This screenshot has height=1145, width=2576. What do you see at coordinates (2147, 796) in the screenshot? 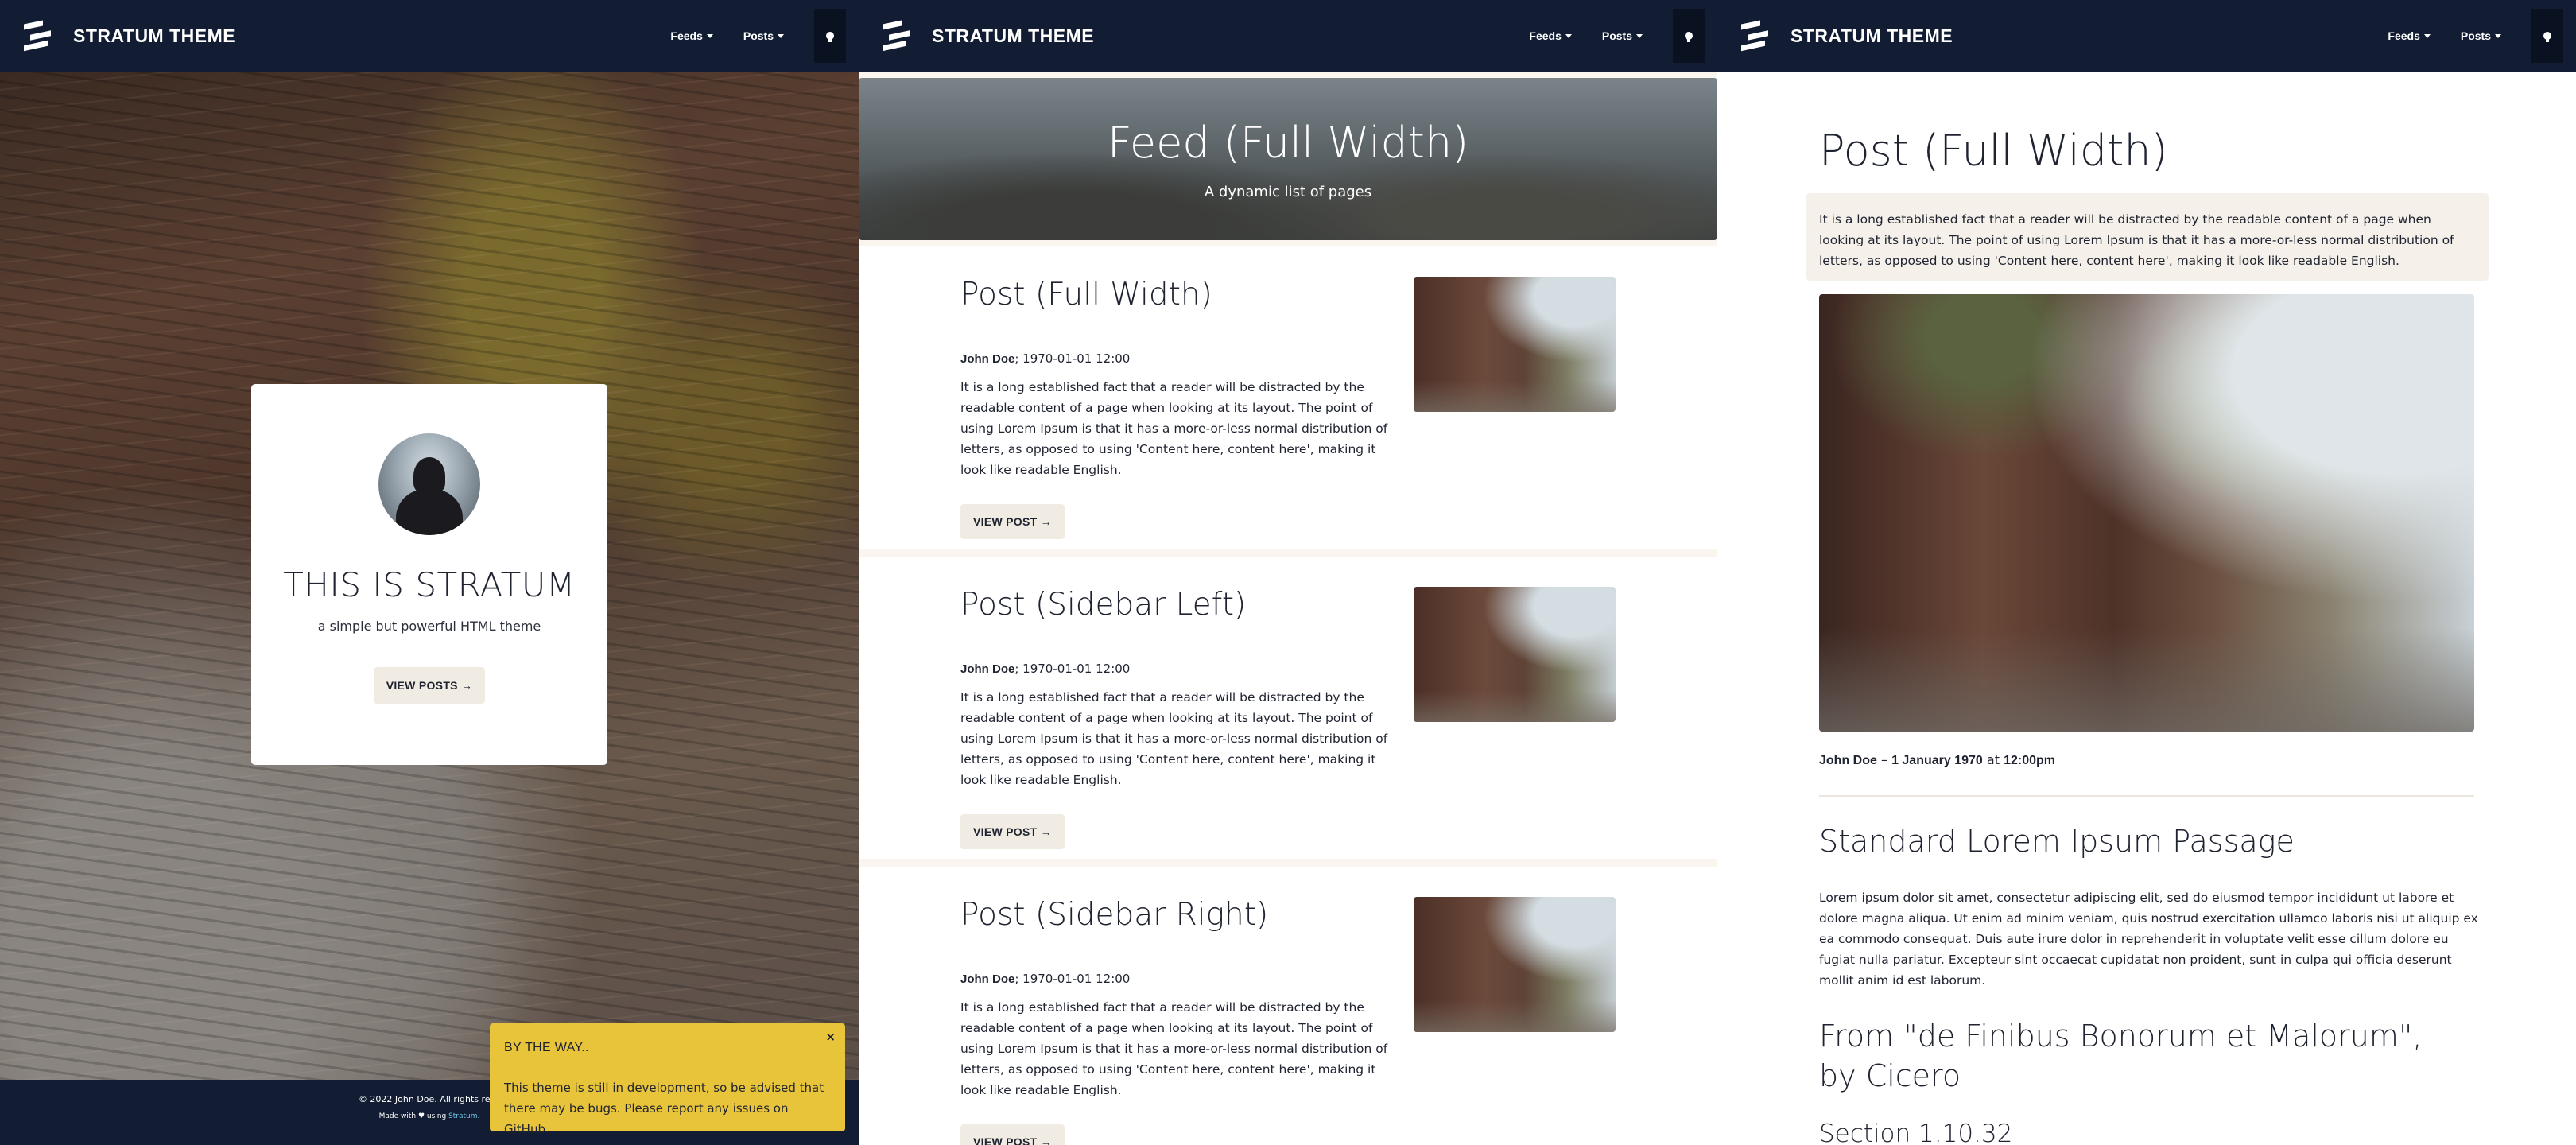
I see `divider` at bounding box center [2147, 796].